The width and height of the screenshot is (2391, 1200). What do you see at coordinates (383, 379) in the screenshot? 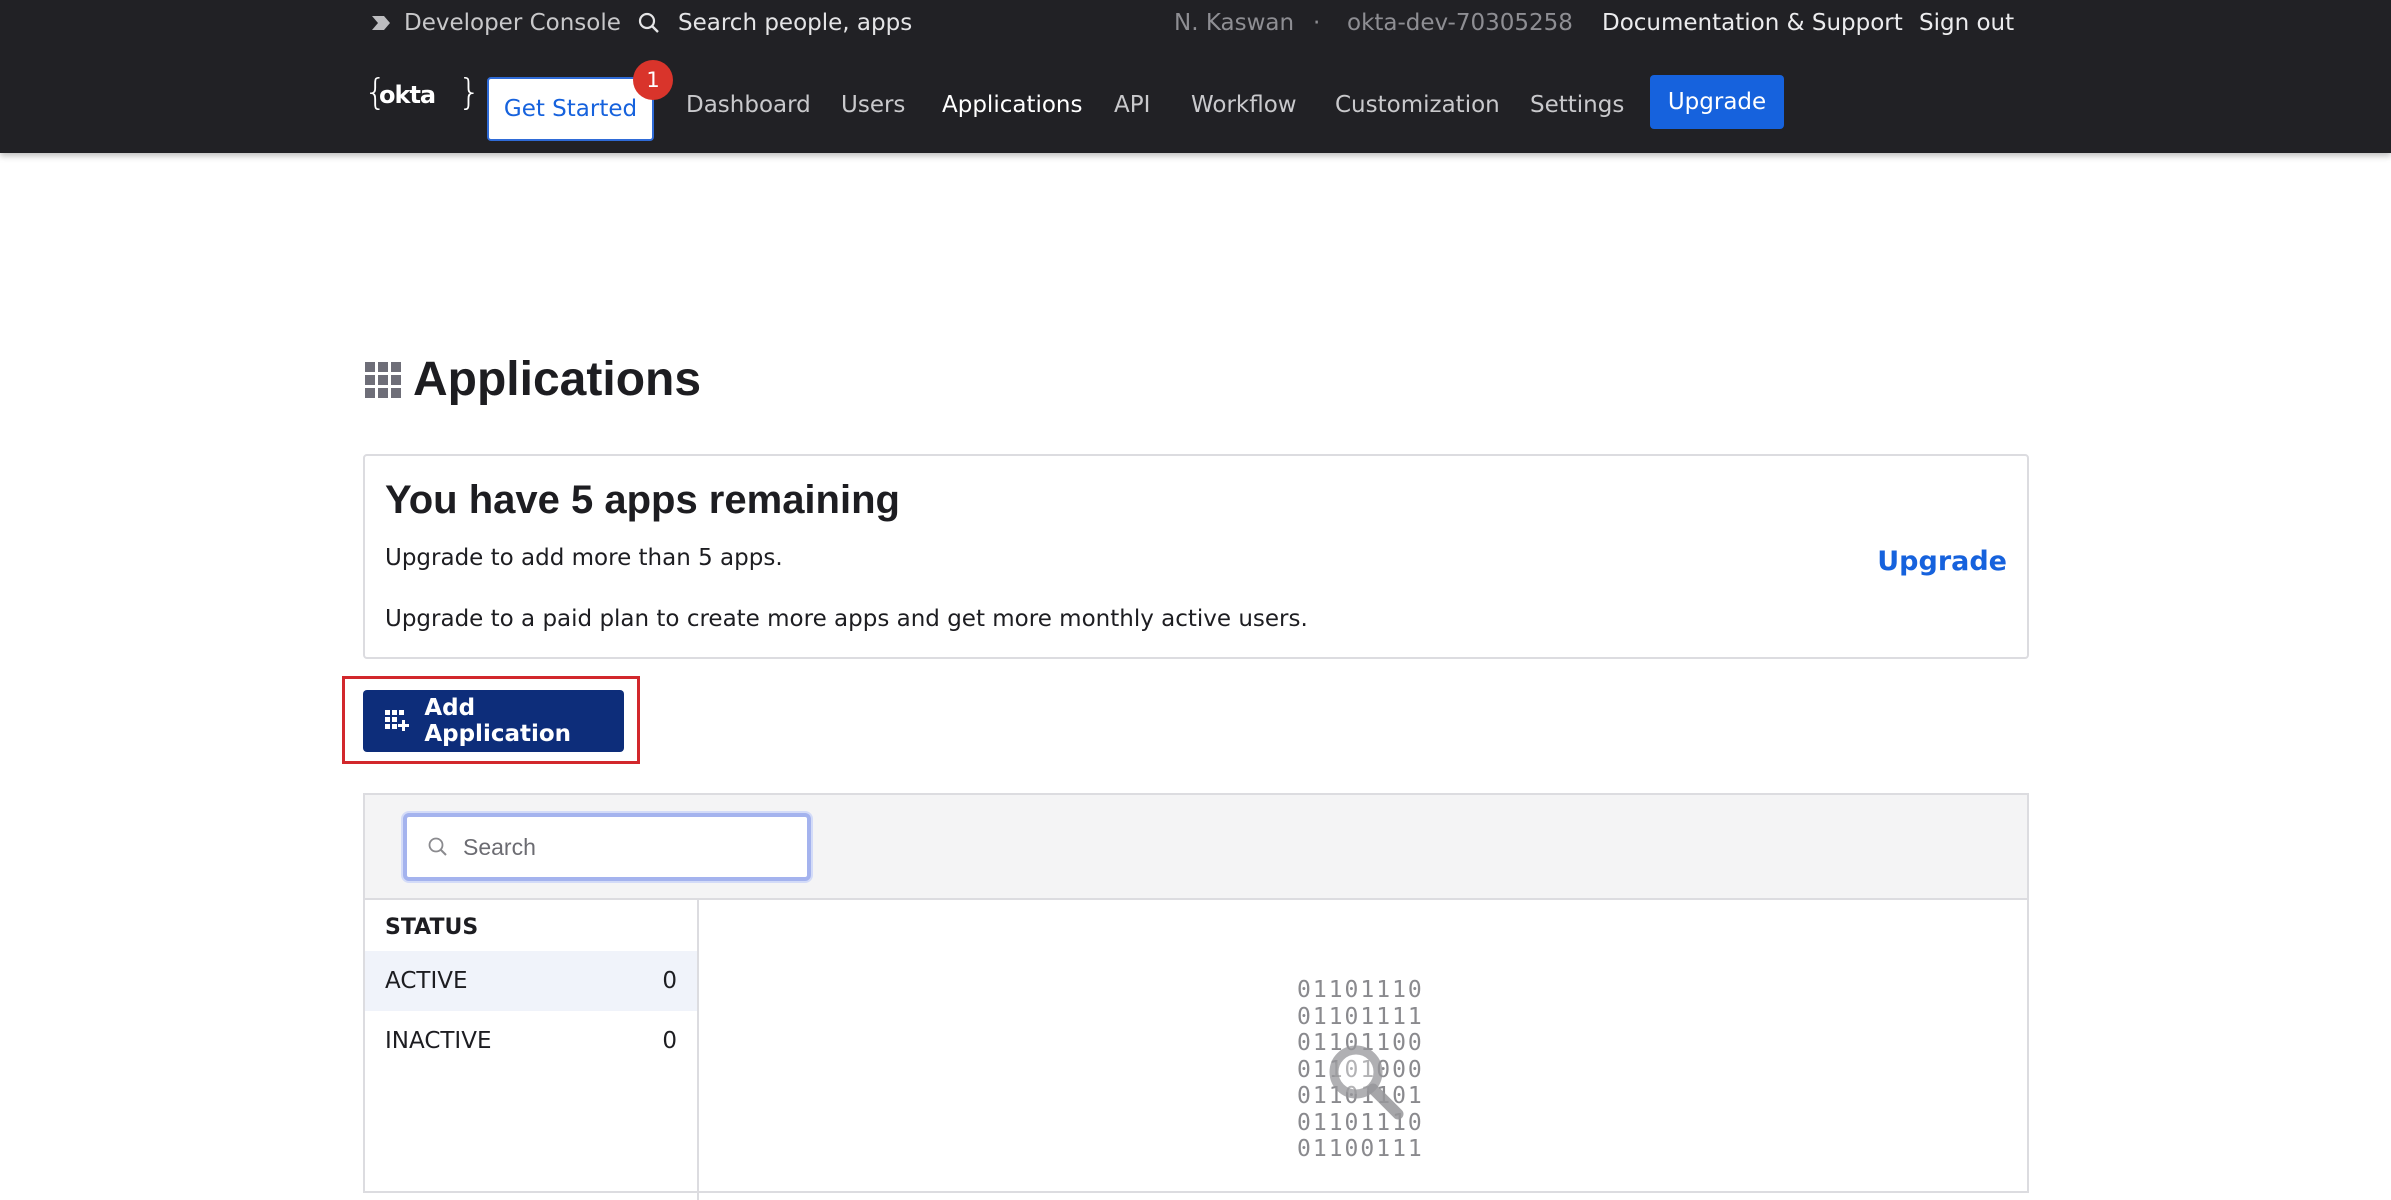
I see `applications-grid-icon` at bounding box center [383, 379].